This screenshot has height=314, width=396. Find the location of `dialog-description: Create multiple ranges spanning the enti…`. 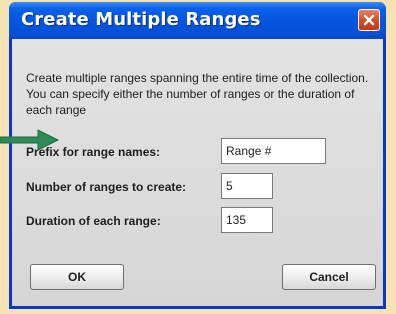

dialog-description: Create multiple ranges spanning the enti… is located at coordinates (197, 94).